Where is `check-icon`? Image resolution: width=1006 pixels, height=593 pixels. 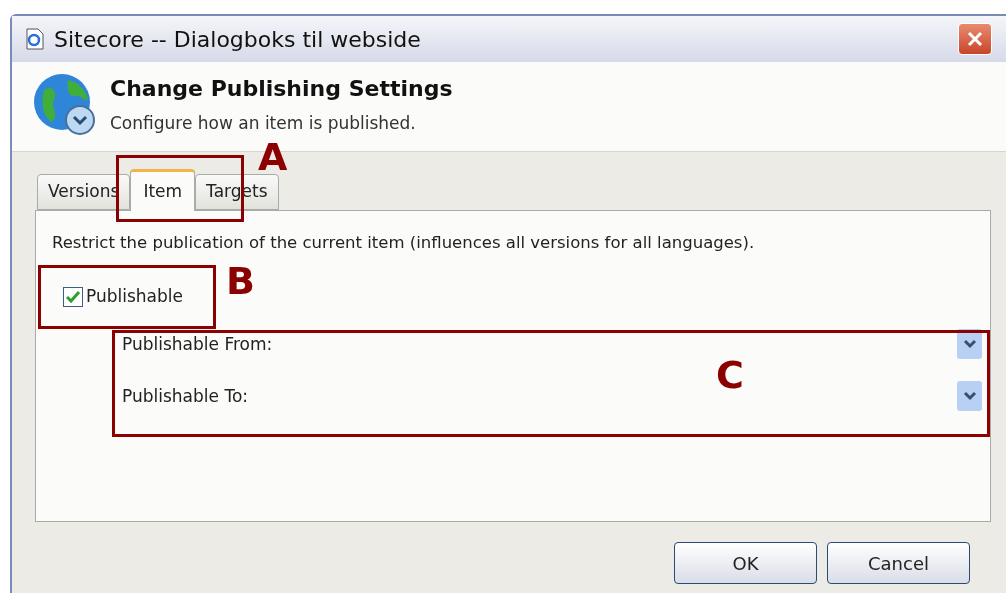
check-icon is located at coordinates (73, 296).